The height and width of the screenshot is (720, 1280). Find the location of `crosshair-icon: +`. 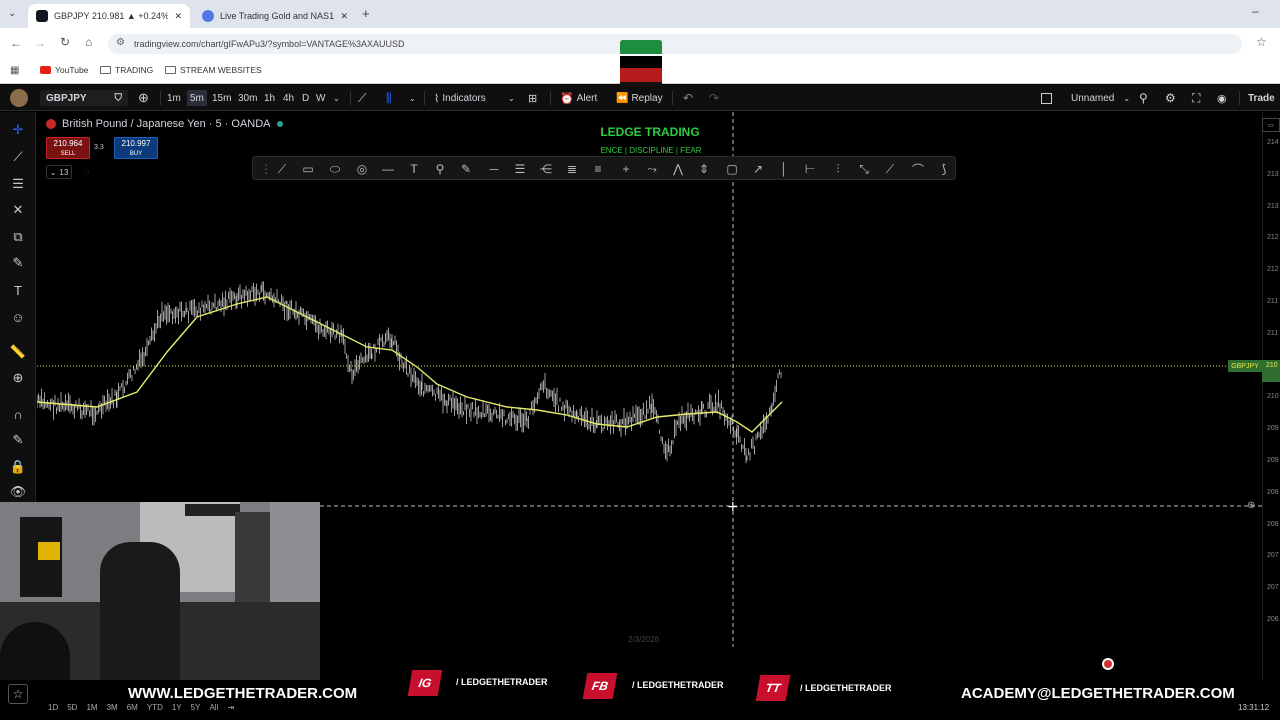

crosshair-icon: + is located at coordinates (626, 169).